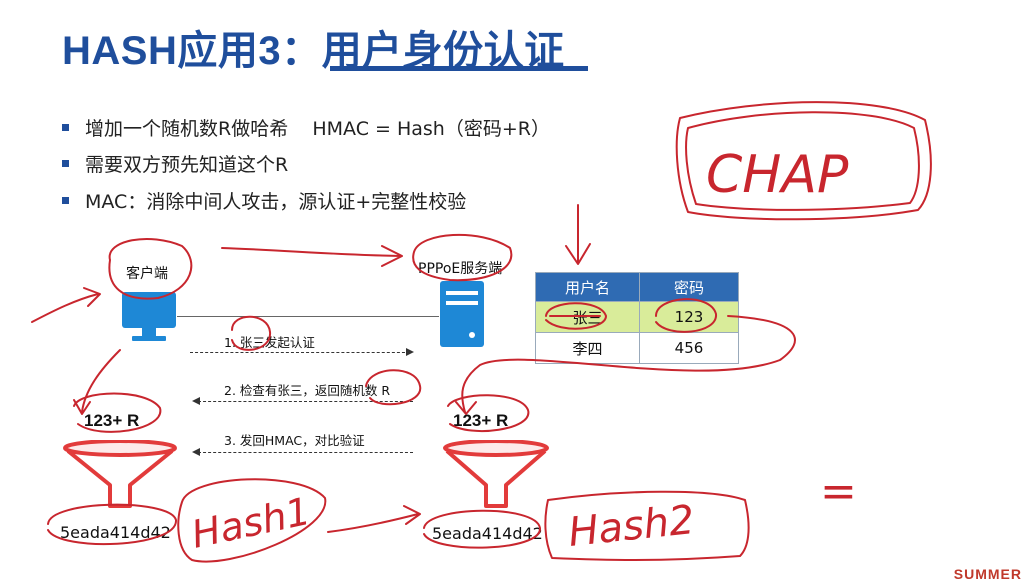 This screenshot has height=582, width=1022. I want to click on table-to-funnel-arrow, so click(625, 365).